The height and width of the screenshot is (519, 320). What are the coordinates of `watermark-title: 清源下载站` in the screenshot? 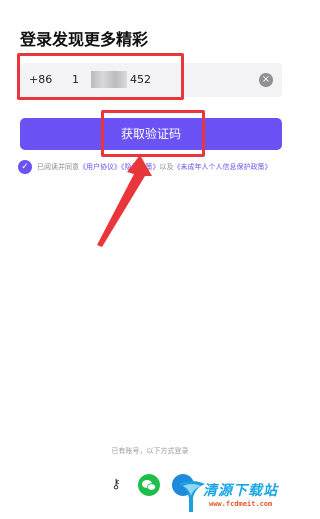 It's located at (240, 491).